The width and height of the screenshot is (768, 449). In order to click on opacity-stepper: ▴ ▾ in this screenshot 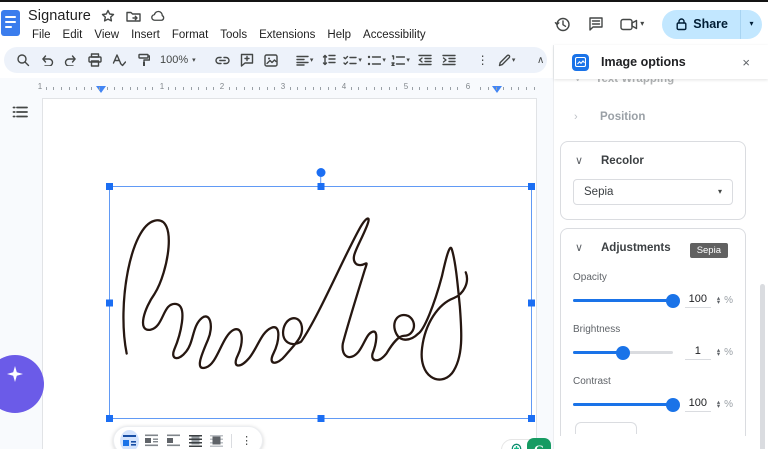, I will do `click(718, 300)`.